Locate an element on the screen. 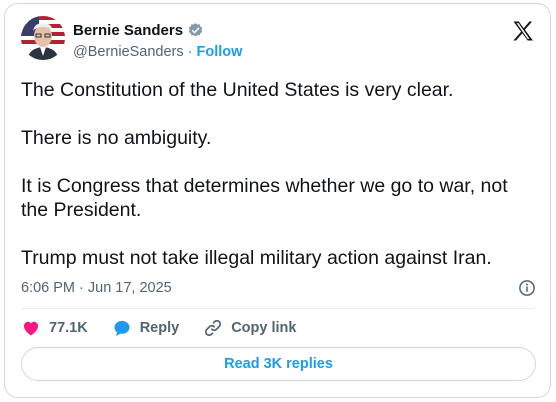 This screenshot has width=556, height=402. handle-row: @BernieSanders · Follow is located at coordinates (157, 52).